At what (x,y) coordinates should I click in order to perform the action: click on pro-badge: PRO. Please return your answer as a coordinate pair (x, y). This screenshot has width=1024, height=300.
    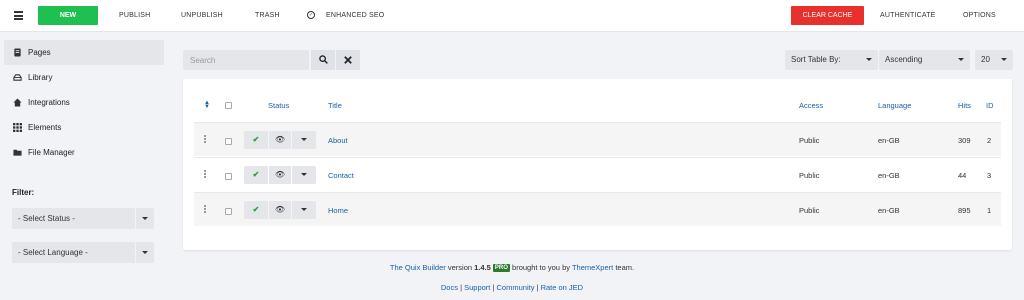
    Looking at the image, I should click on (501, 268).